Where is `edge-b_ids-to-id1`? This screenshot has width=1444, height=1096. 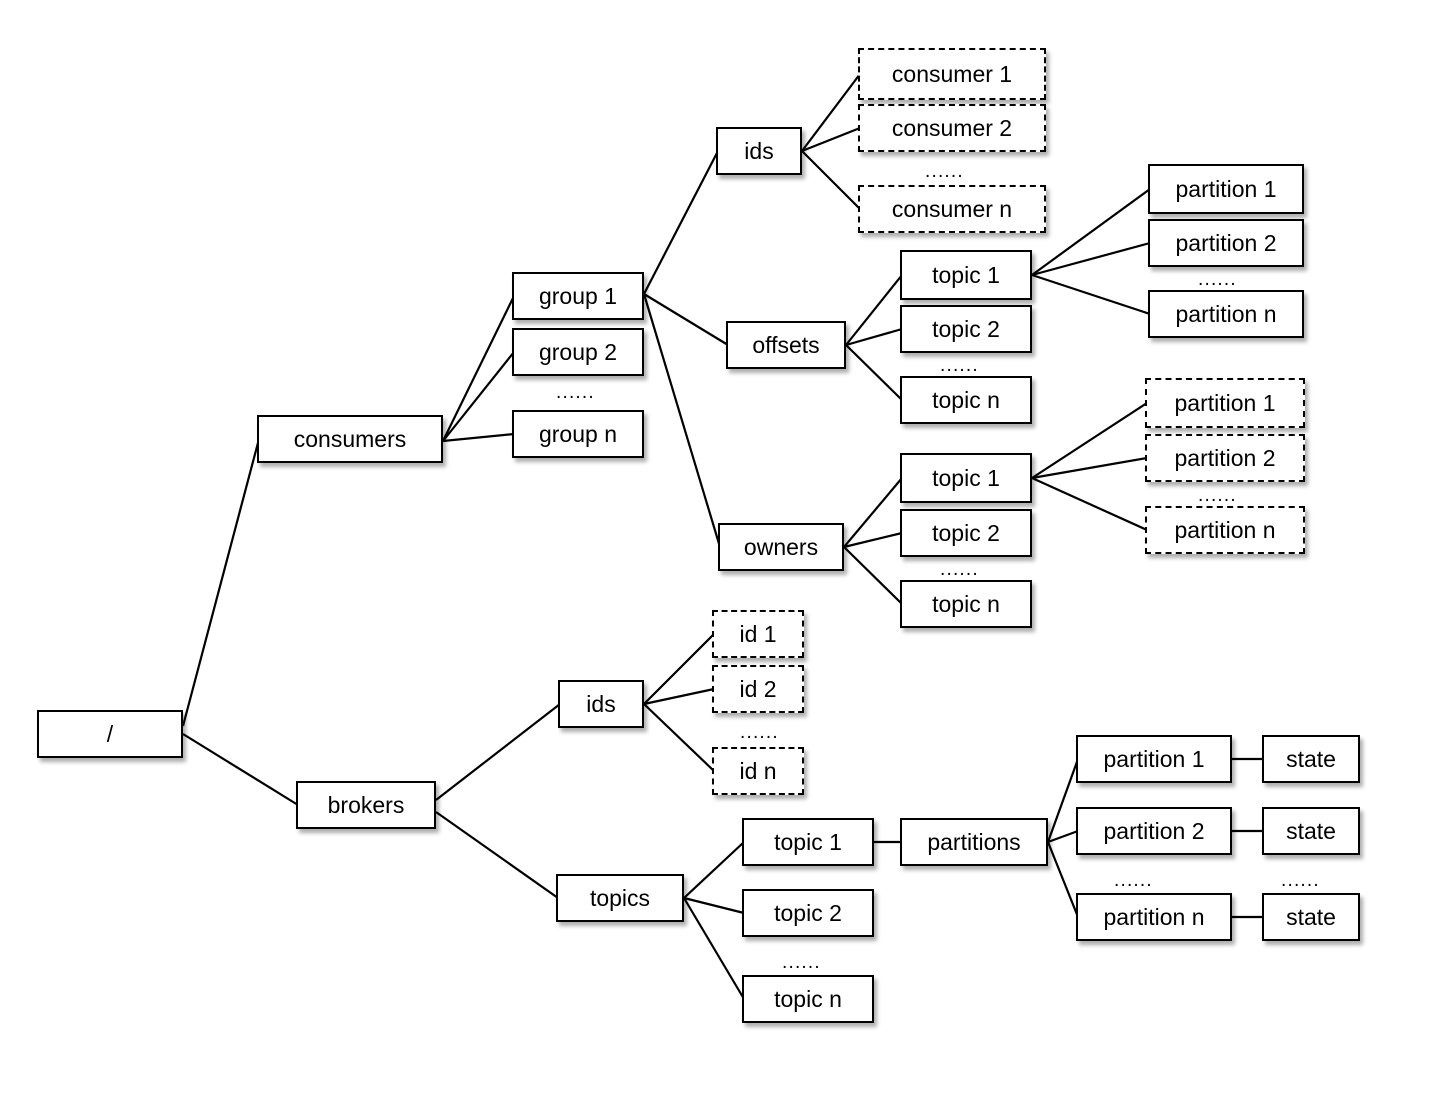 edge-b_ids-to-id1 is located at coordinates (679, 669).